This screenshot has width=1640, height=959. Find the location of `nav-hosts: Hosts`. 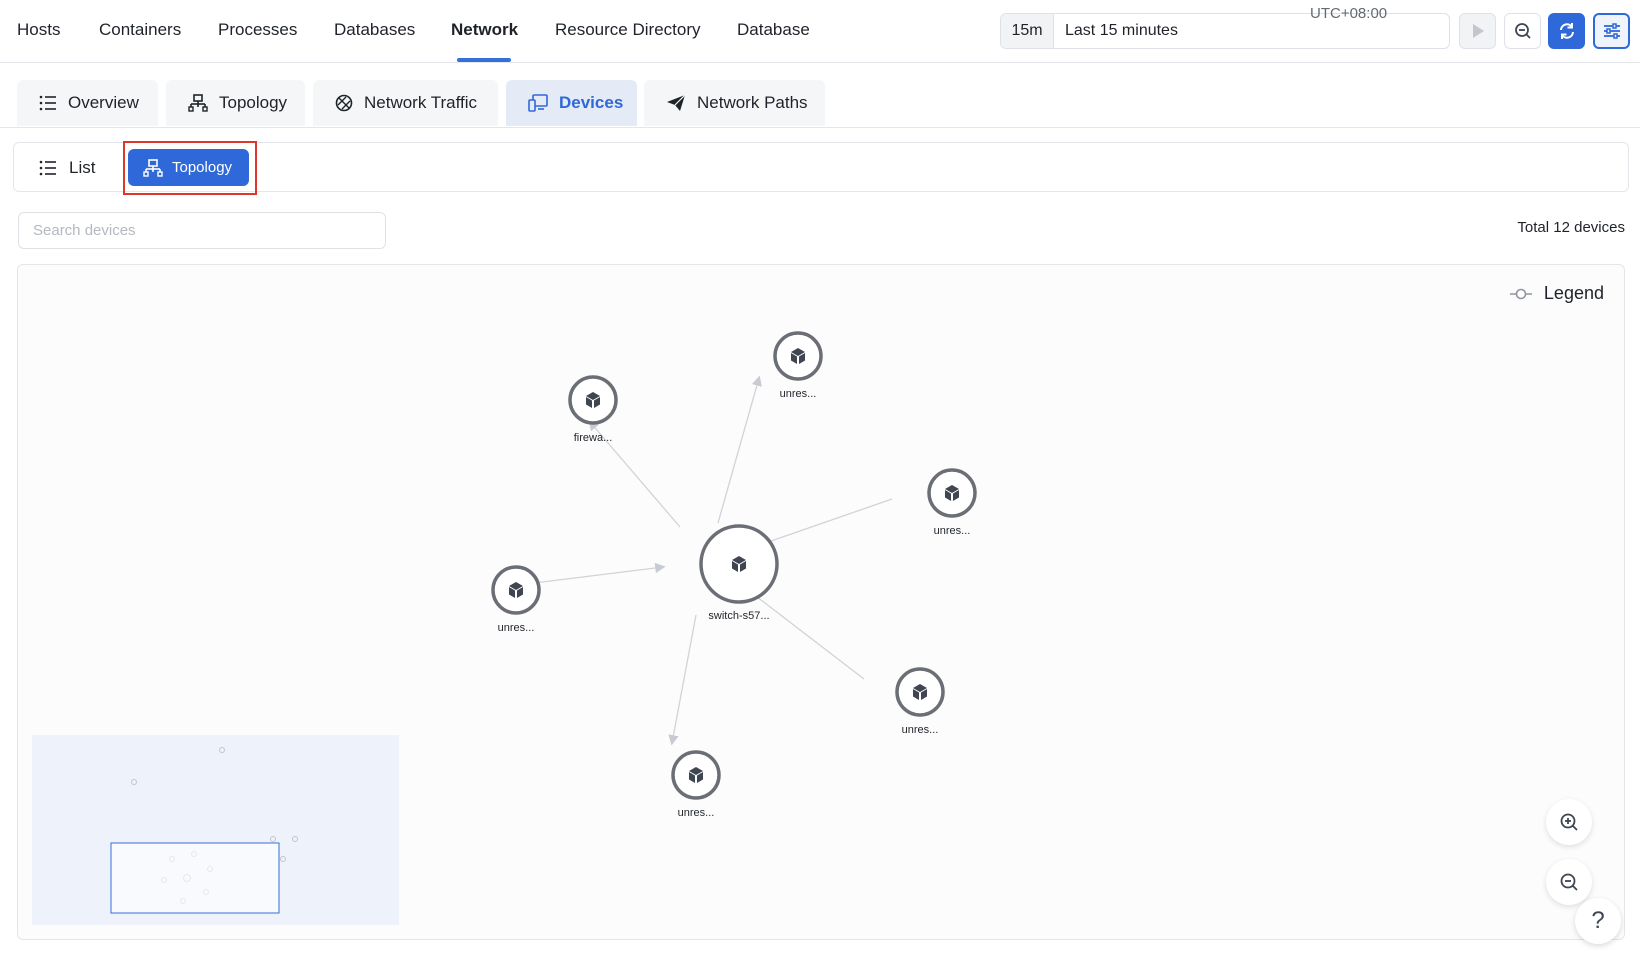

nav-hosts: Hosts is located at coordinates (38, 30).